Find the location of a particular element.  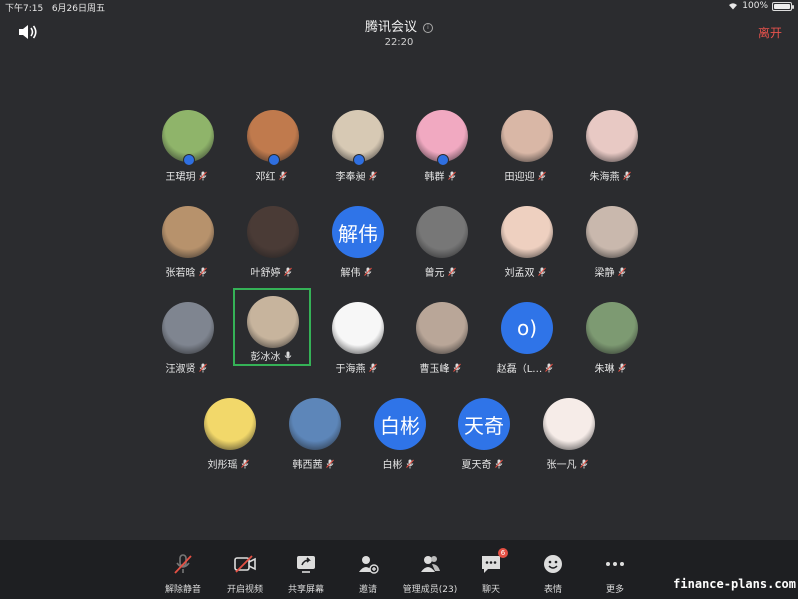

members-icon is located at coordinates (430, 564).